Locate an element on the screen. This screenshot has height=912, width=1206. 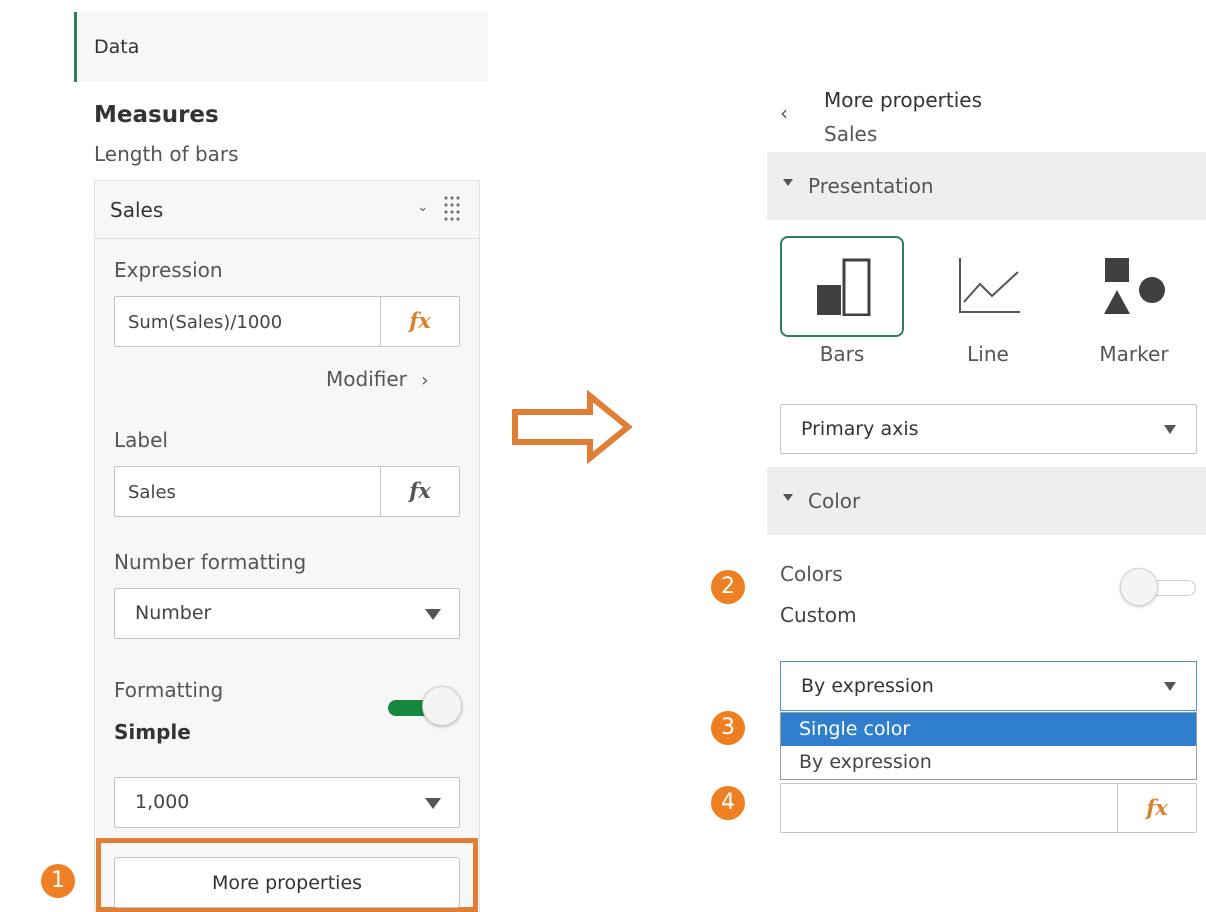
bars-option is located at coordinates (842, 286).